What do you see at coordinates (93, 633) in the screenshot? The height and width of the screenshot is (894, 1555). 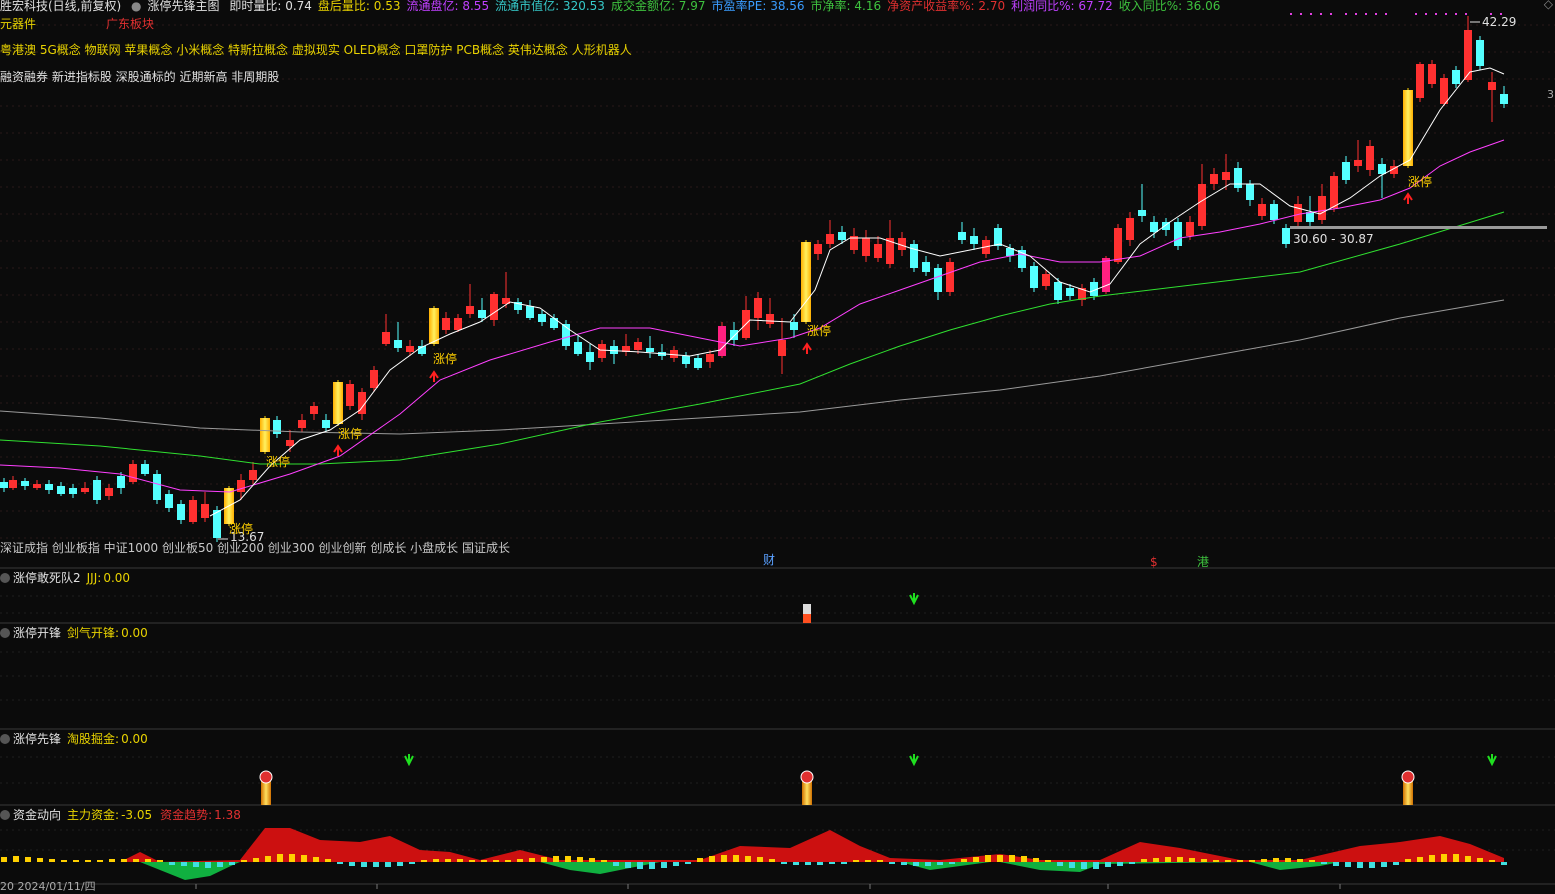 I see `panel-field-label: 剑气开锋:` at bounding box center [93, 633].